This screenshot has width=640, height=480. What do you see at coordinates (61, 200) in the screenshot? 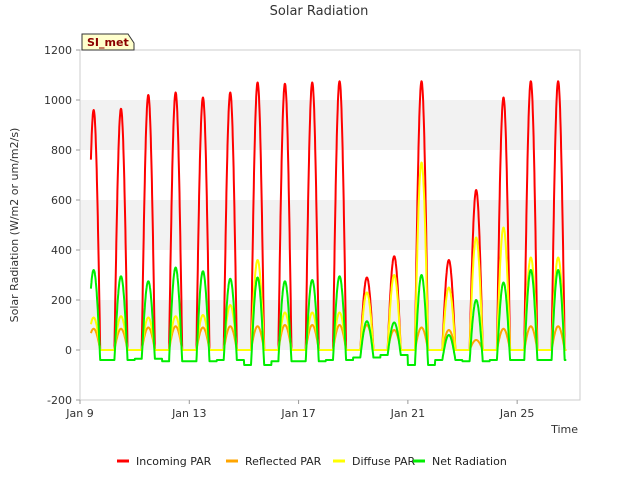
I see `y-tick-label: 600` at bounding box center [61, 200].